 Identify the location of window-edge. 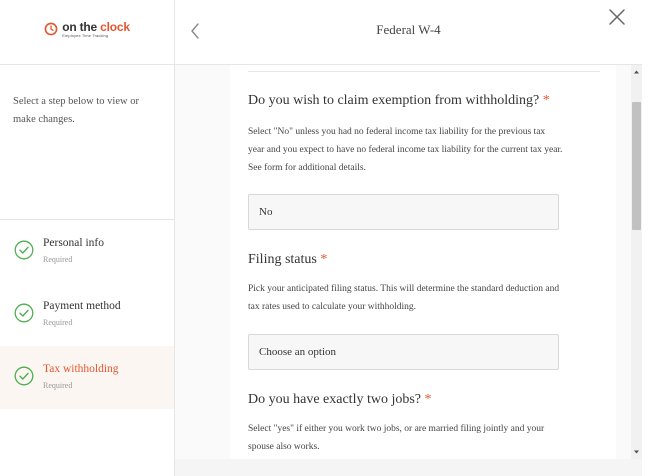
(645, 238).